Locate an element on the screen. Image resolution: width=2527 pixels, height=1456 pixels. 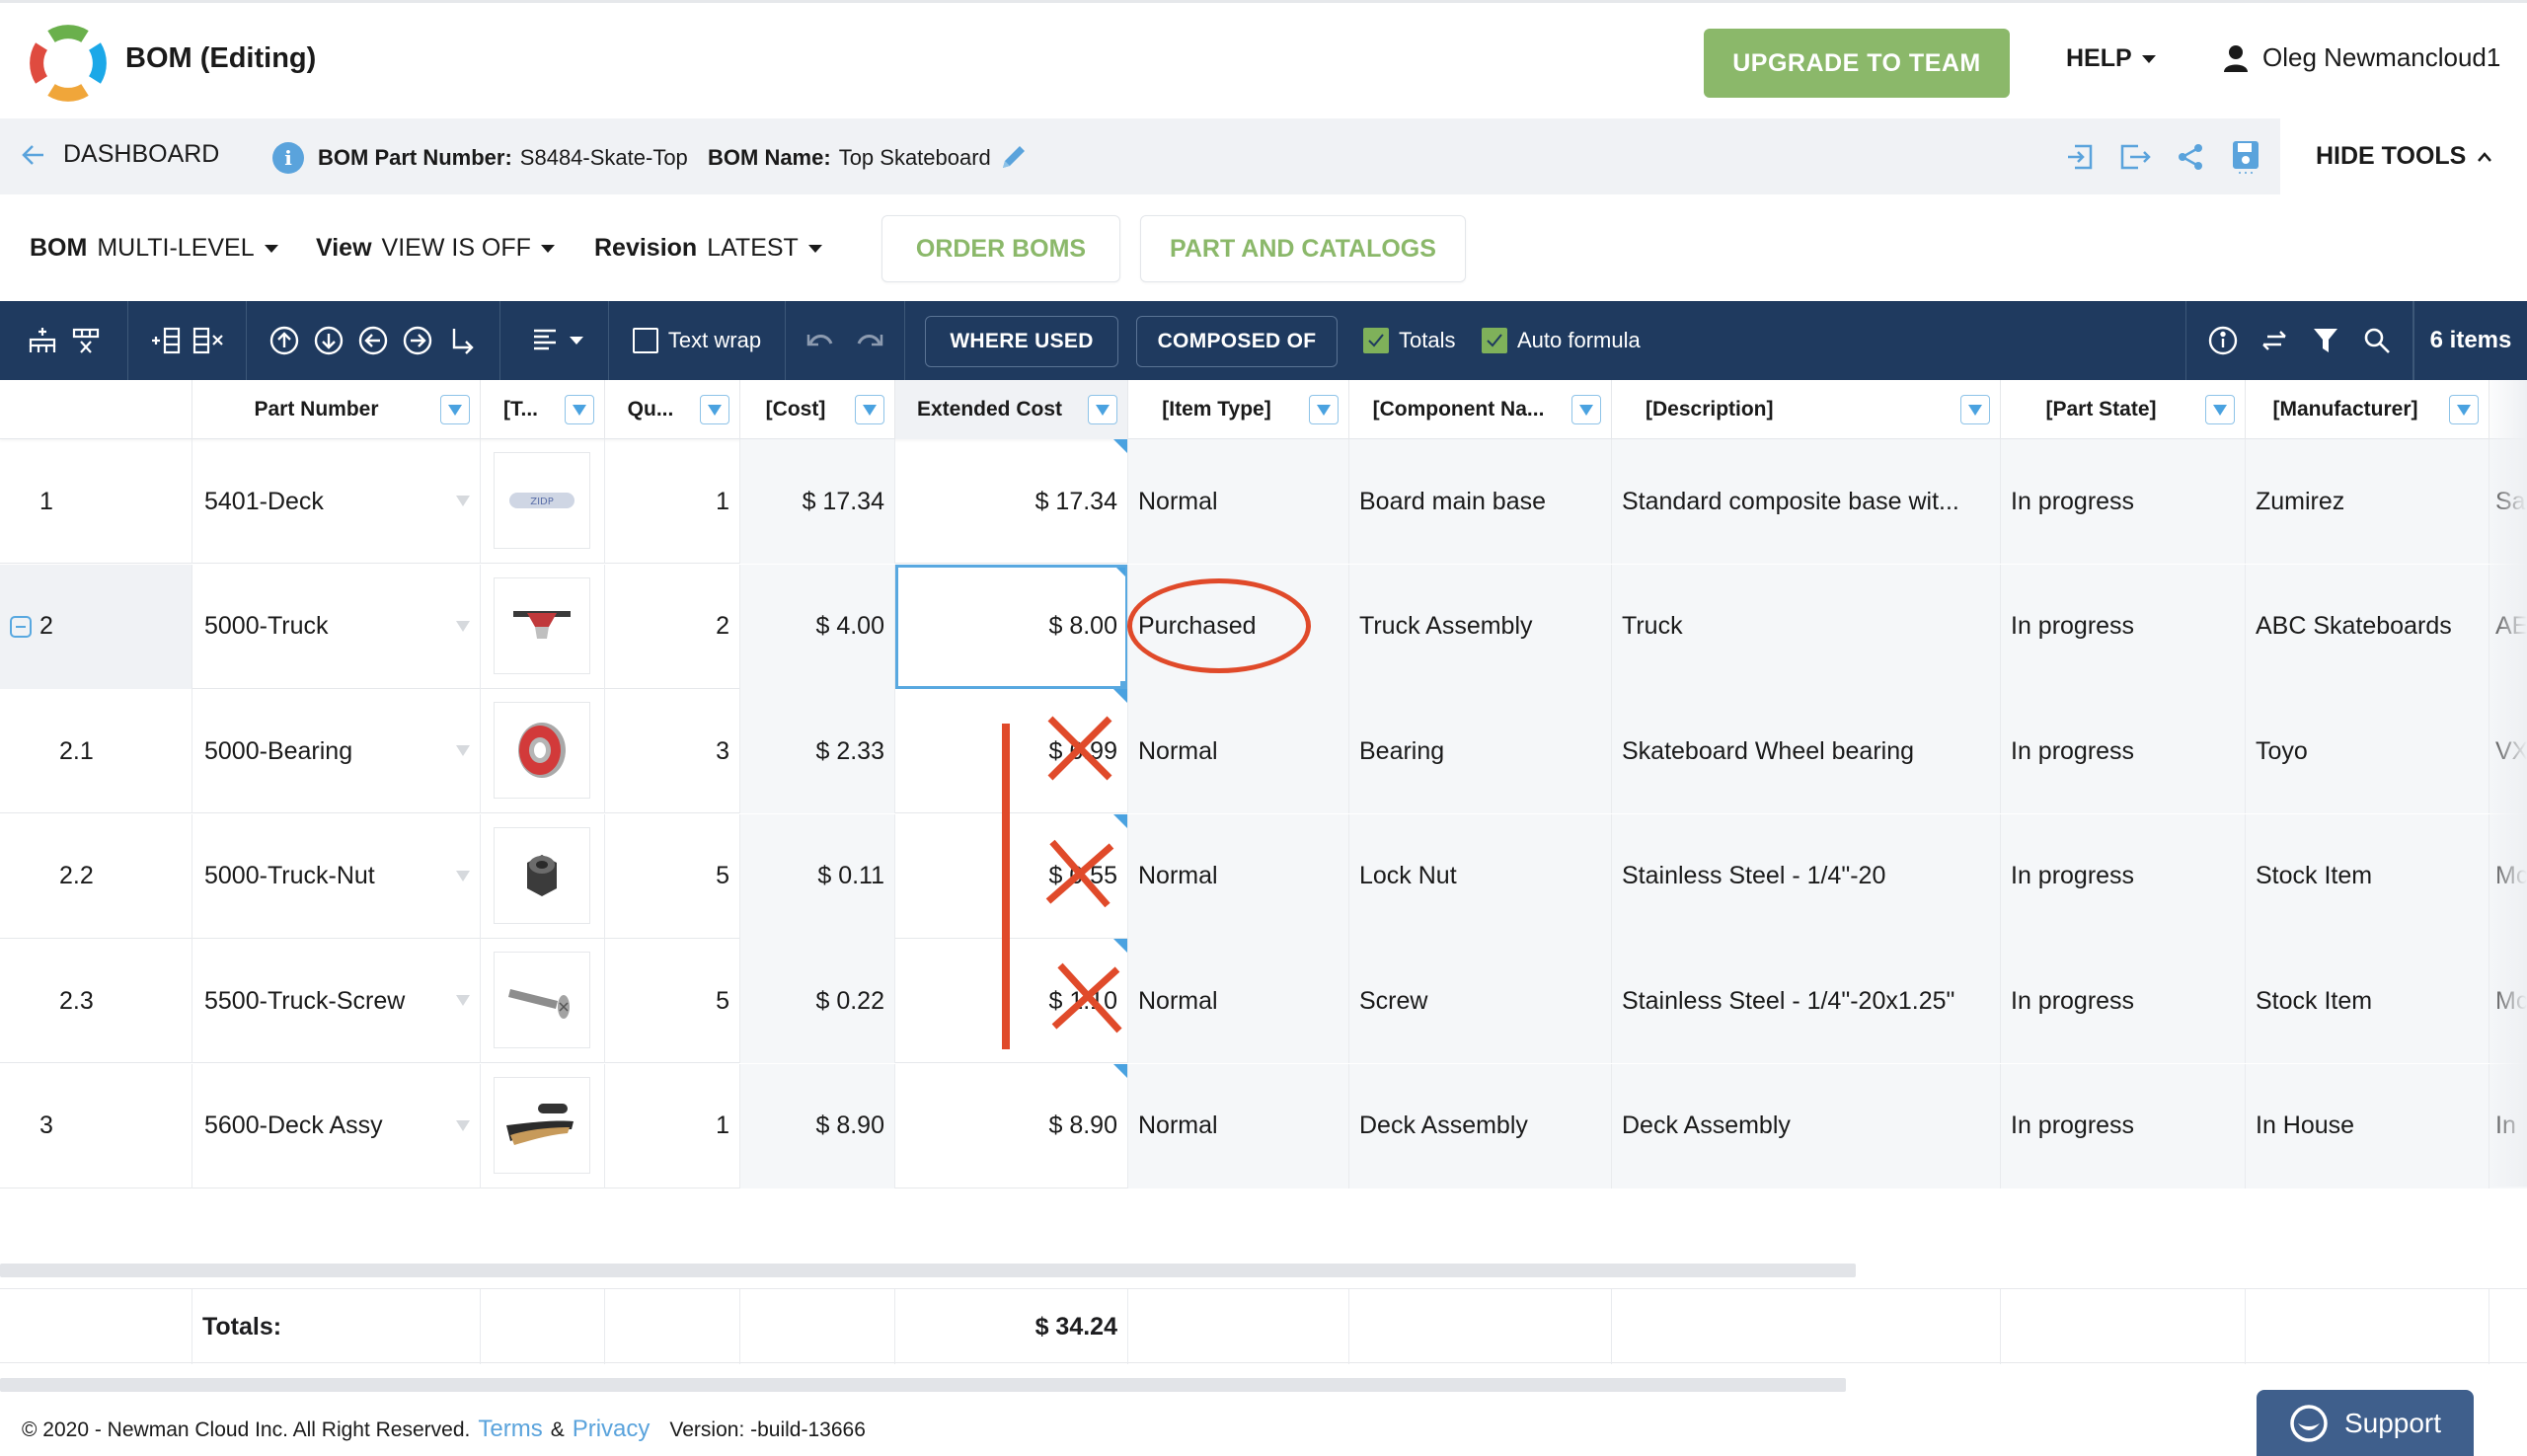
add-column-icon is located at coordinates (167, 340).